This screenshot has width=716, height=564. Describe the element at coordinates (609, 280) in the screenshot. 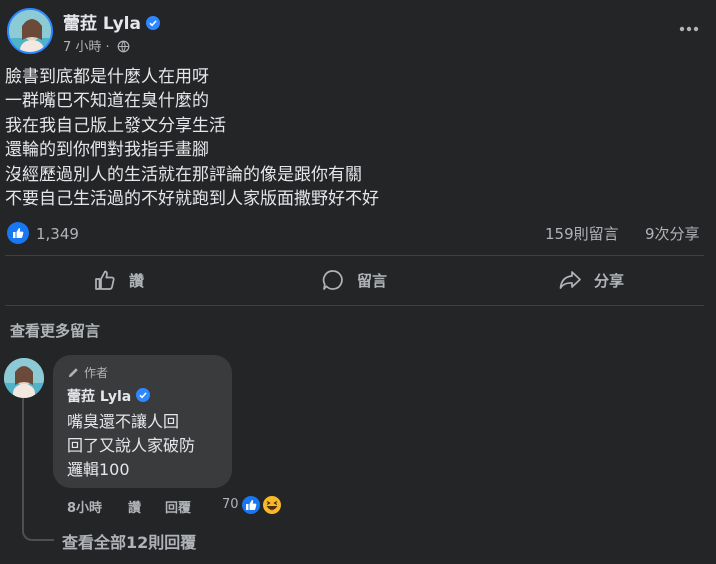

I see `share-label: 分享` at that location.